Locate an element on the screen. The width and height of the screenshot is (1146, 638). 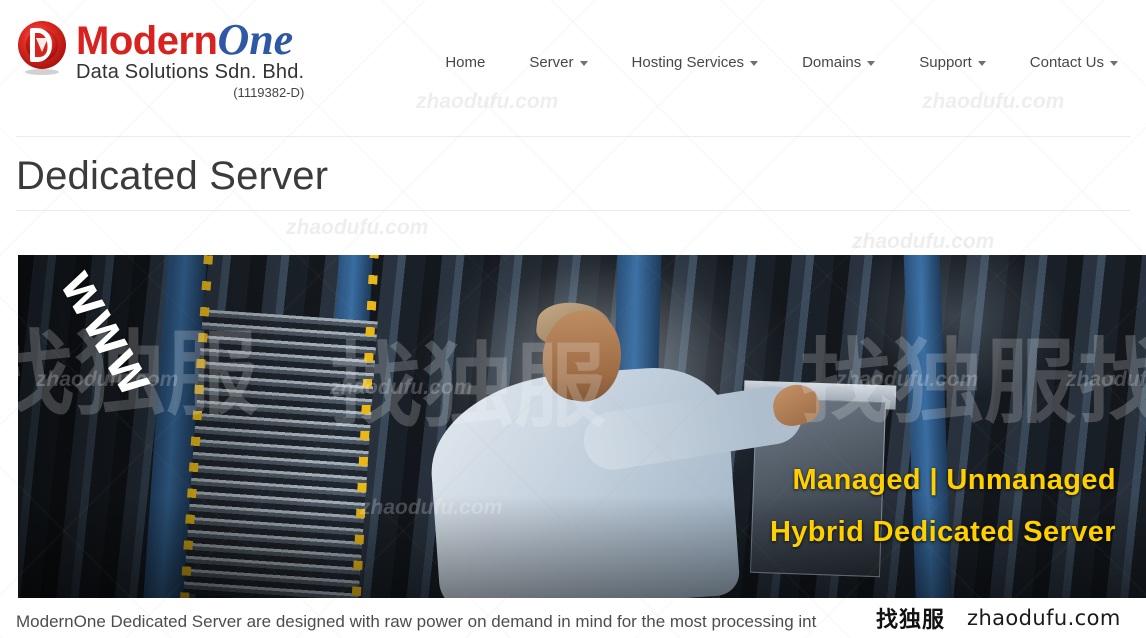
nav-label-domains: Domains is located at coordinates (832, 62).